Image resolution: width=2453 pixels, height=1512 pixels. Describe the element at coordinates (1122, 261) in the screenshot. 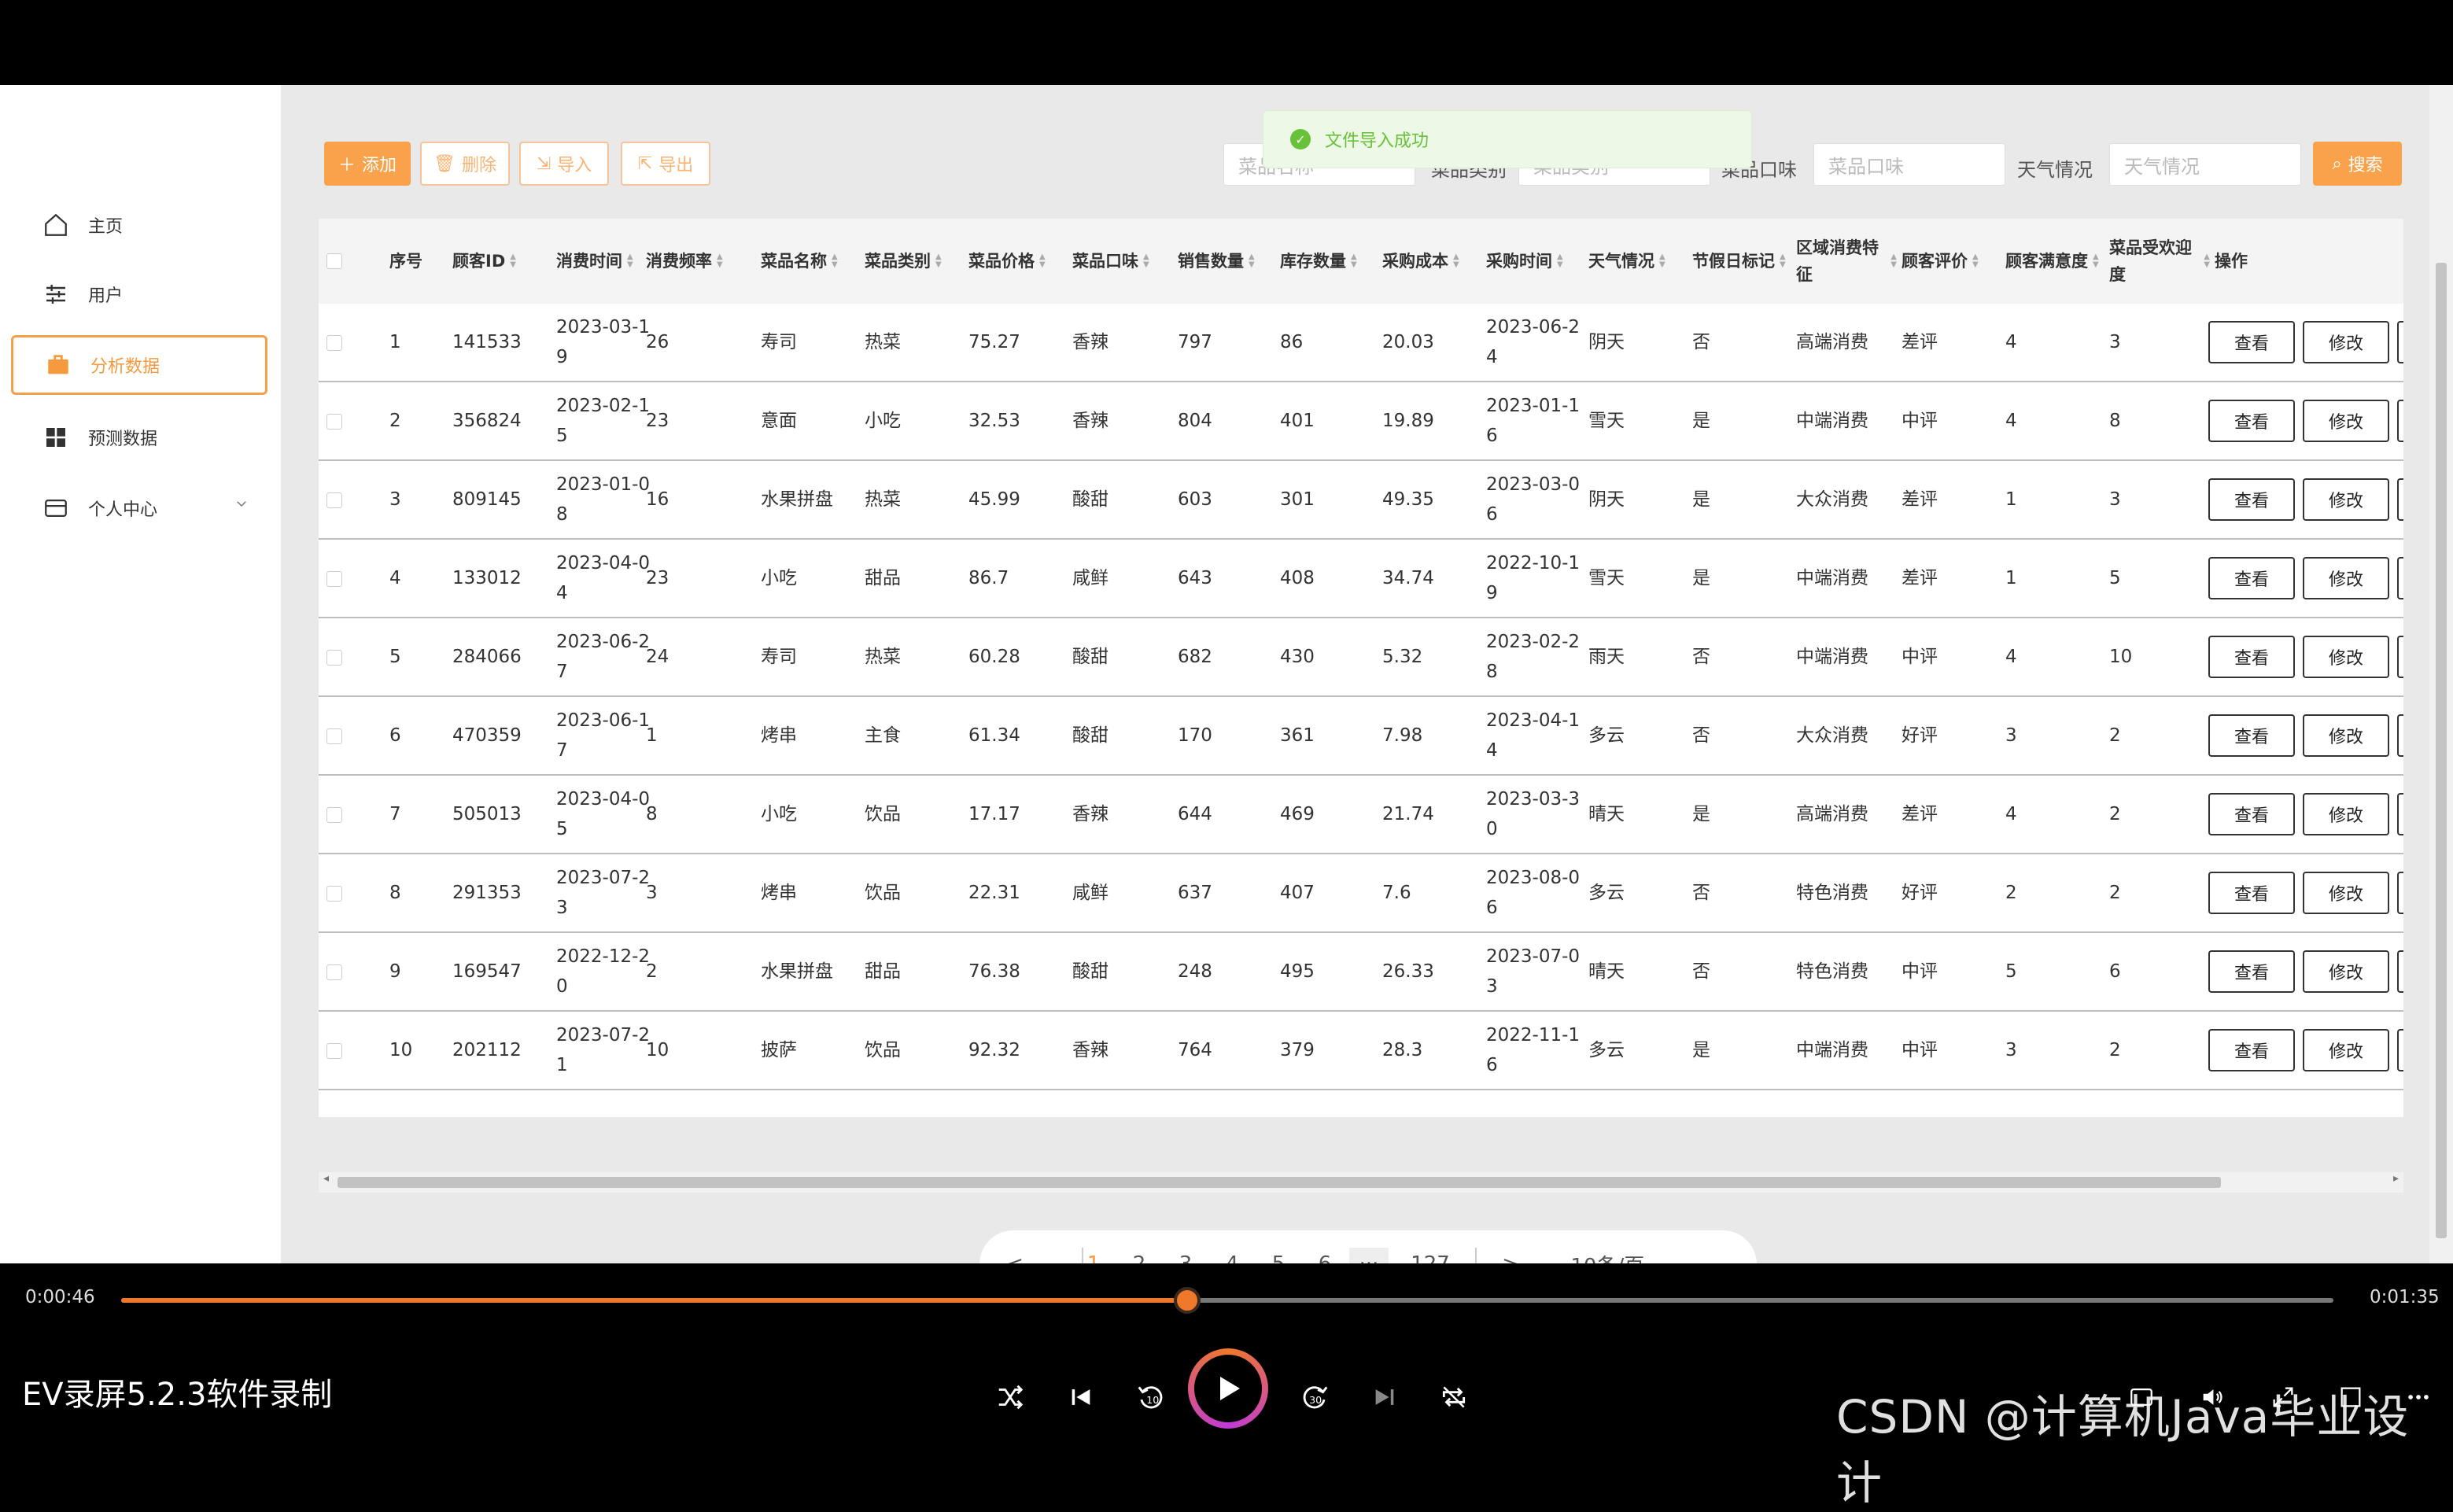

I see `column-header: 菜品口味 ▲ ▼` at that location.